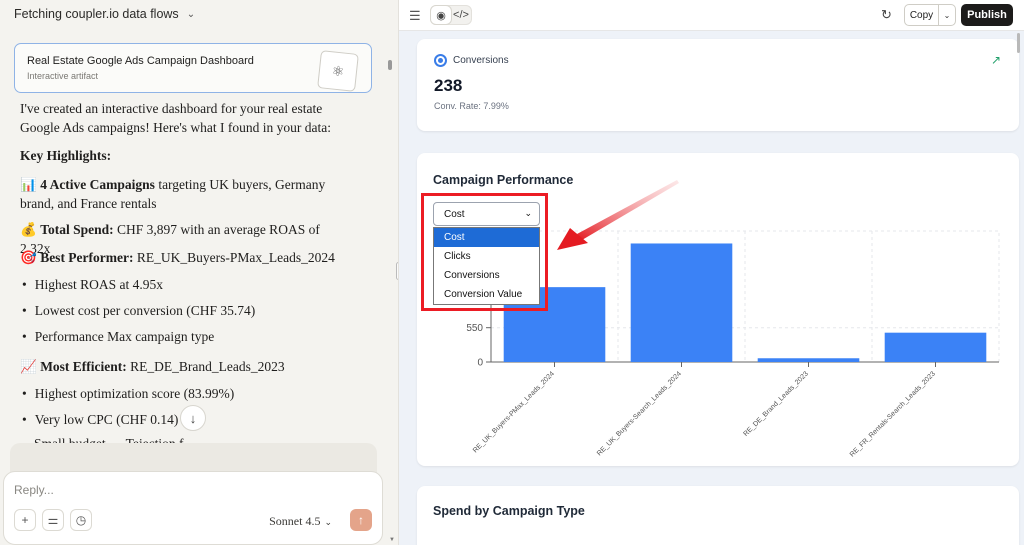 The height and width of the screenshot is (545, 1024). I want to click on plus-icon: +, so click(25, 520).